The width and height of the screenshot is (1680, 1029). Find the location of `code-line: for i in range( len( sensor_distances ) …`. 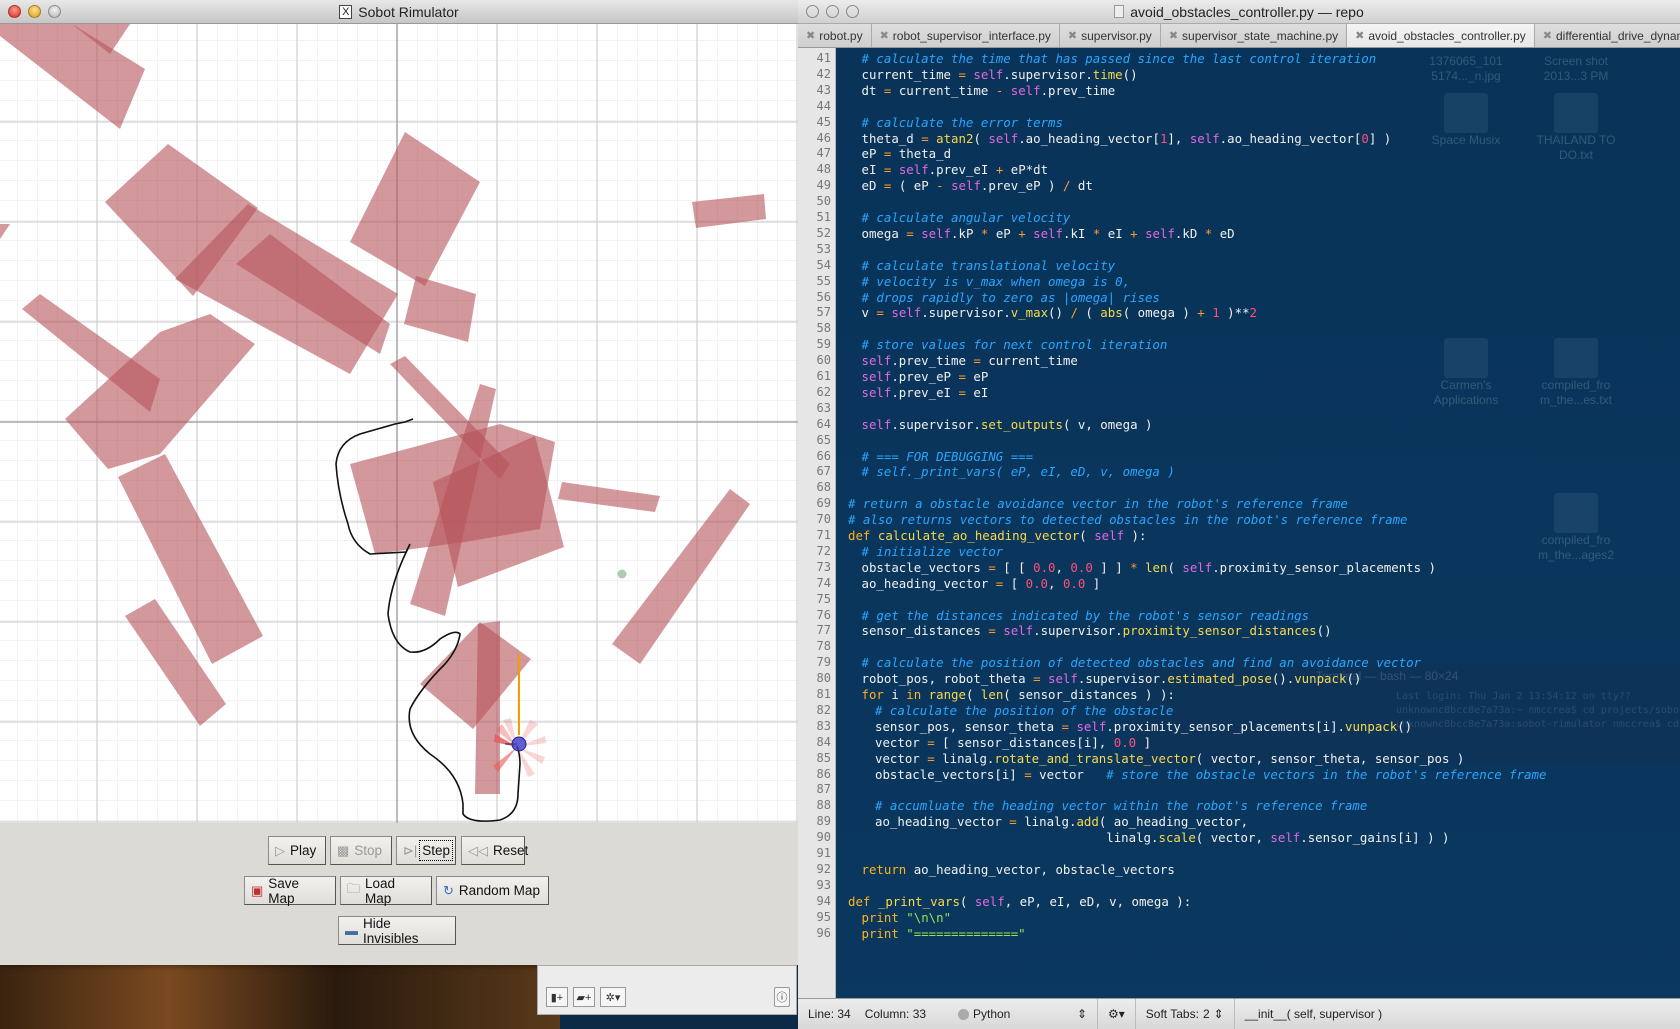

code-line: for i in range( len( sensor_distances ) … is located at coordinates (1018, 694).